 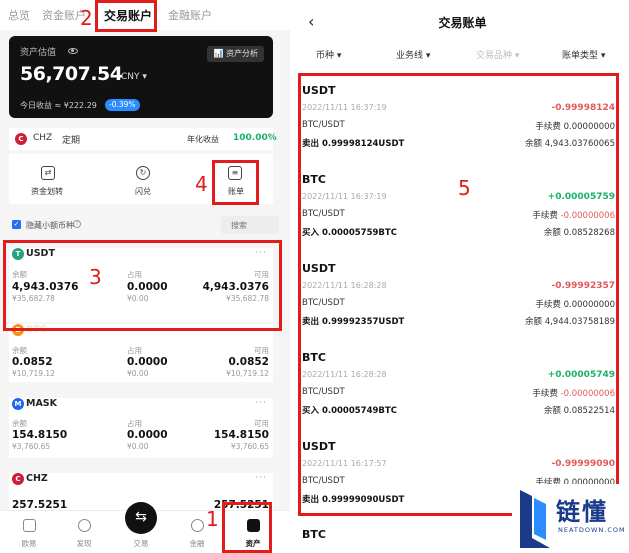 I want to click on usdt-coin-icon: T, so click(x=18, y=254).